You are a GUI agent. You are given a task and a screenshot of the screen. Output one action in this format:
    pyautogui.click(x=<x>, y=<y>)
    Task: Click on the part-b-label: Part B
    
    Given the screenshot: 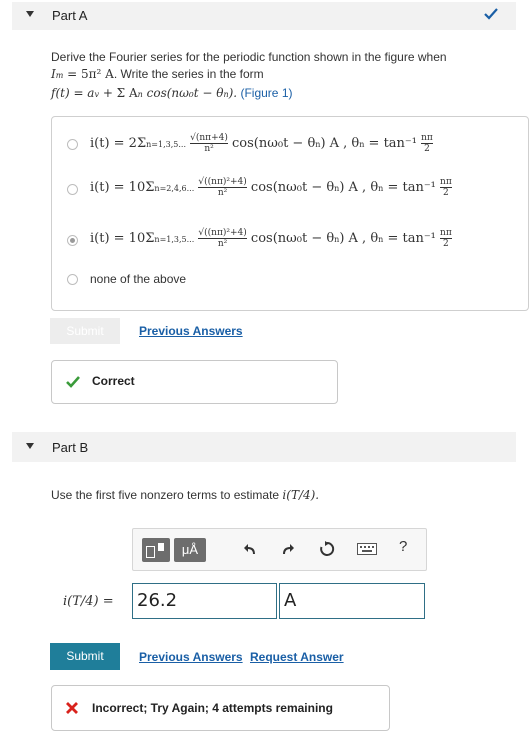 What is the action you would take?
    pyautogui.click(x=70, y=447)
    